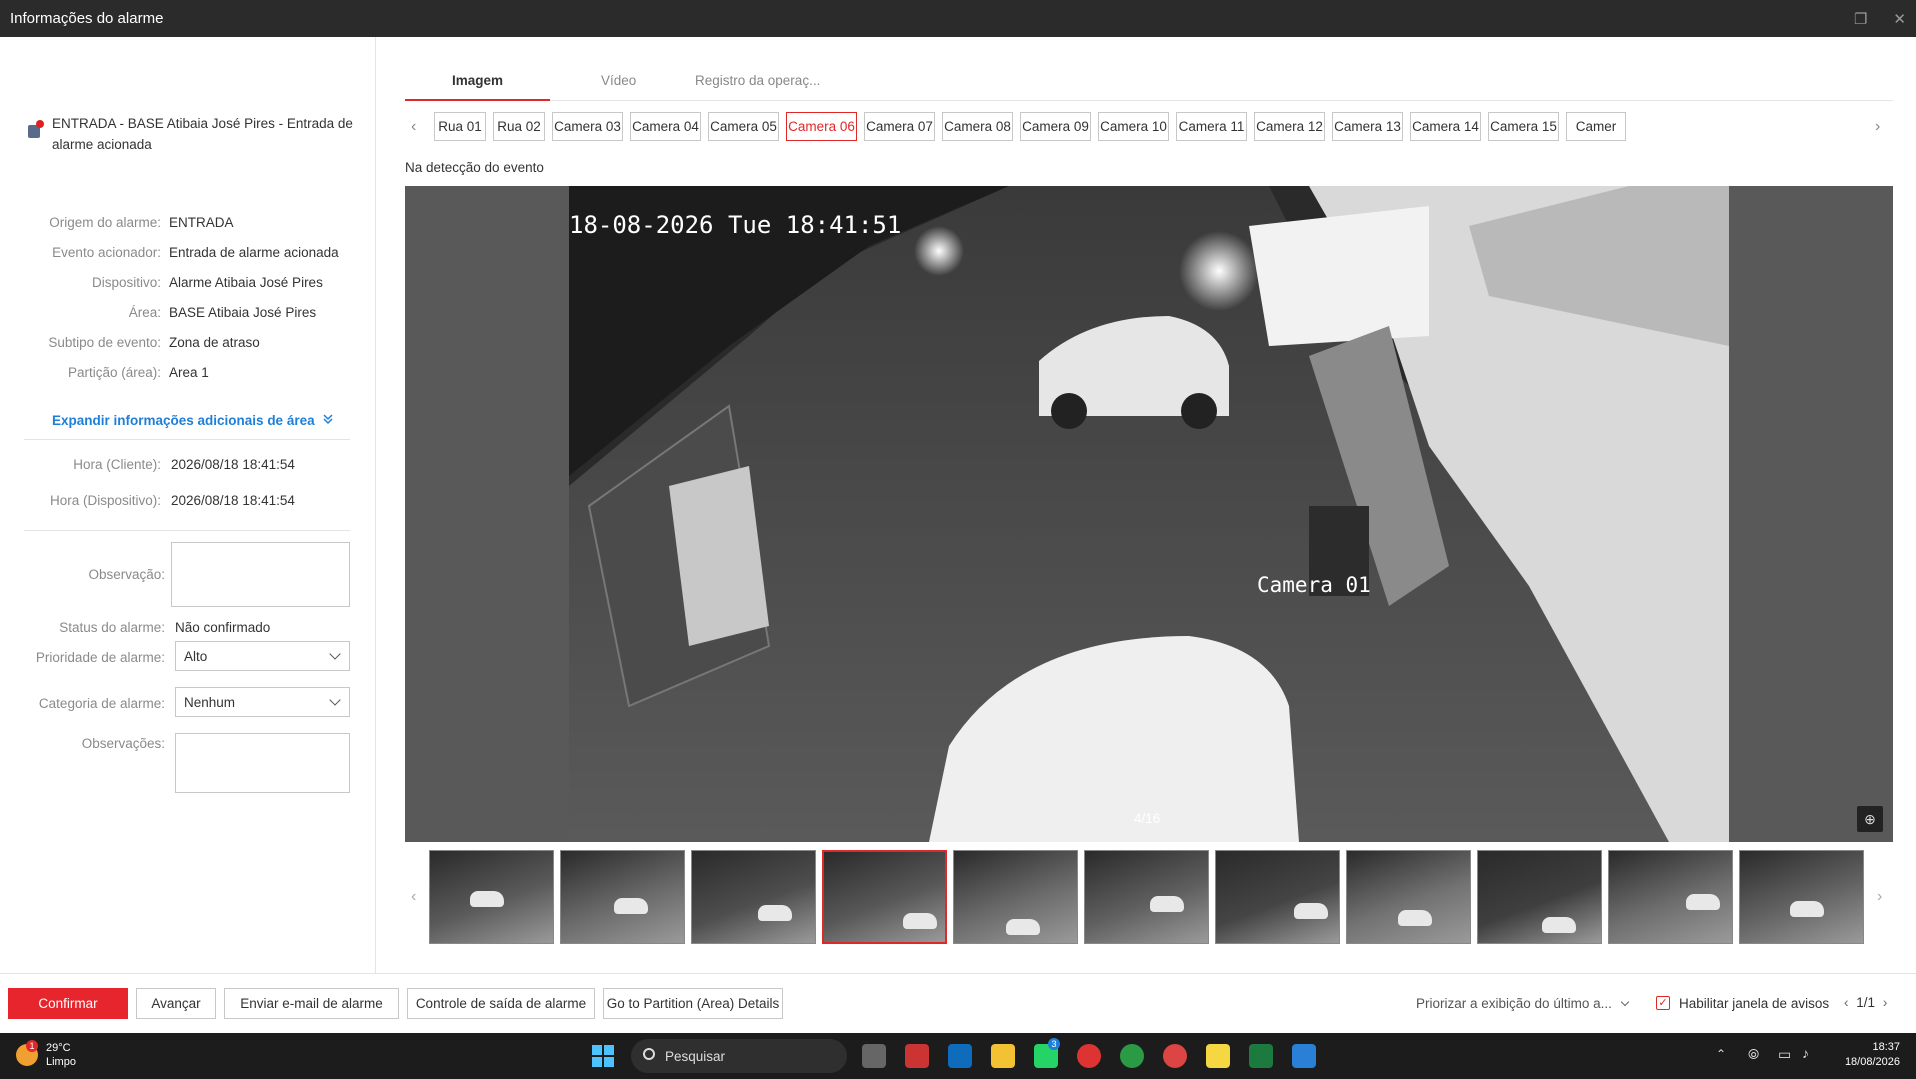 Image resolution: width=1916 pixels, height=1079 pixels. Describe the element at coordinates (1870, 819) in the screenshot. I see `zoom-in-icon: ⊕` at that location.